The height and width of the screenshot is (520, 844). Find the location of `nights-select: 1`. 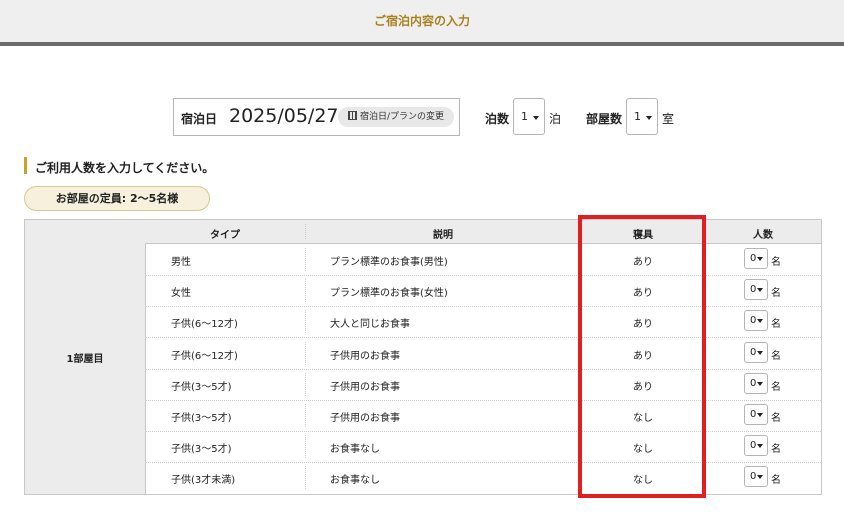

nights-select: 1 is located at coordinates (529, 116).